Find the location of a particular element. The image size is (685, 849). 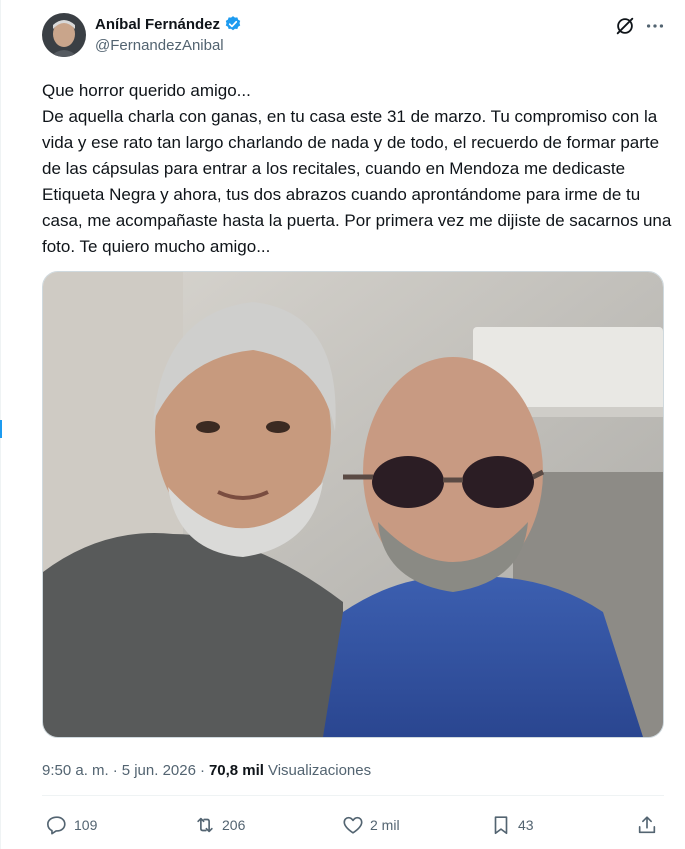

like-button: 2 mil is located at coordinates (371, 825).